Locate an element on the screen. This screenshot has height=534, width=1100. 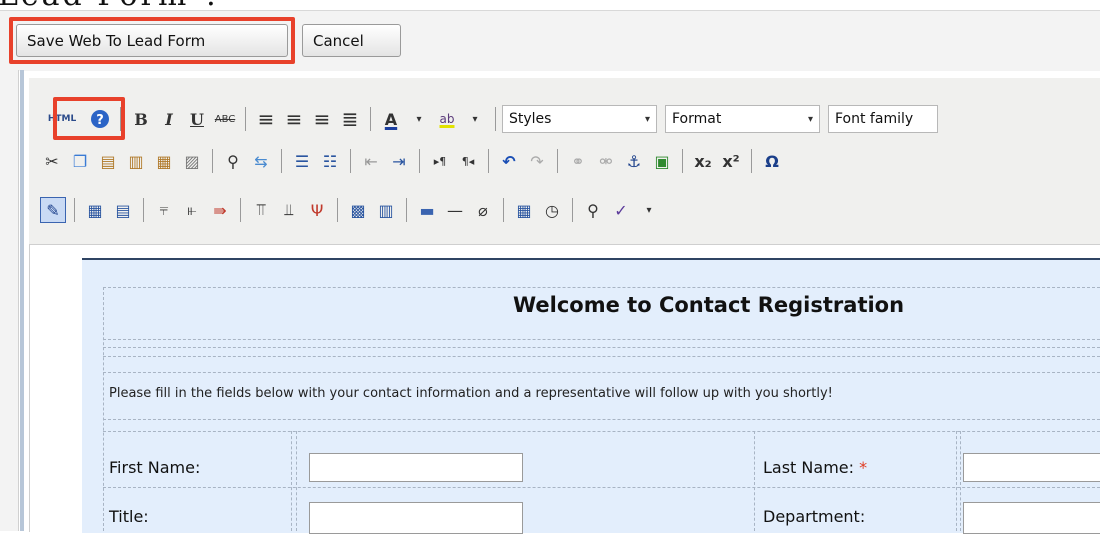
insert-row-before-icon: ⫧ is located at coordinates (164, 210).